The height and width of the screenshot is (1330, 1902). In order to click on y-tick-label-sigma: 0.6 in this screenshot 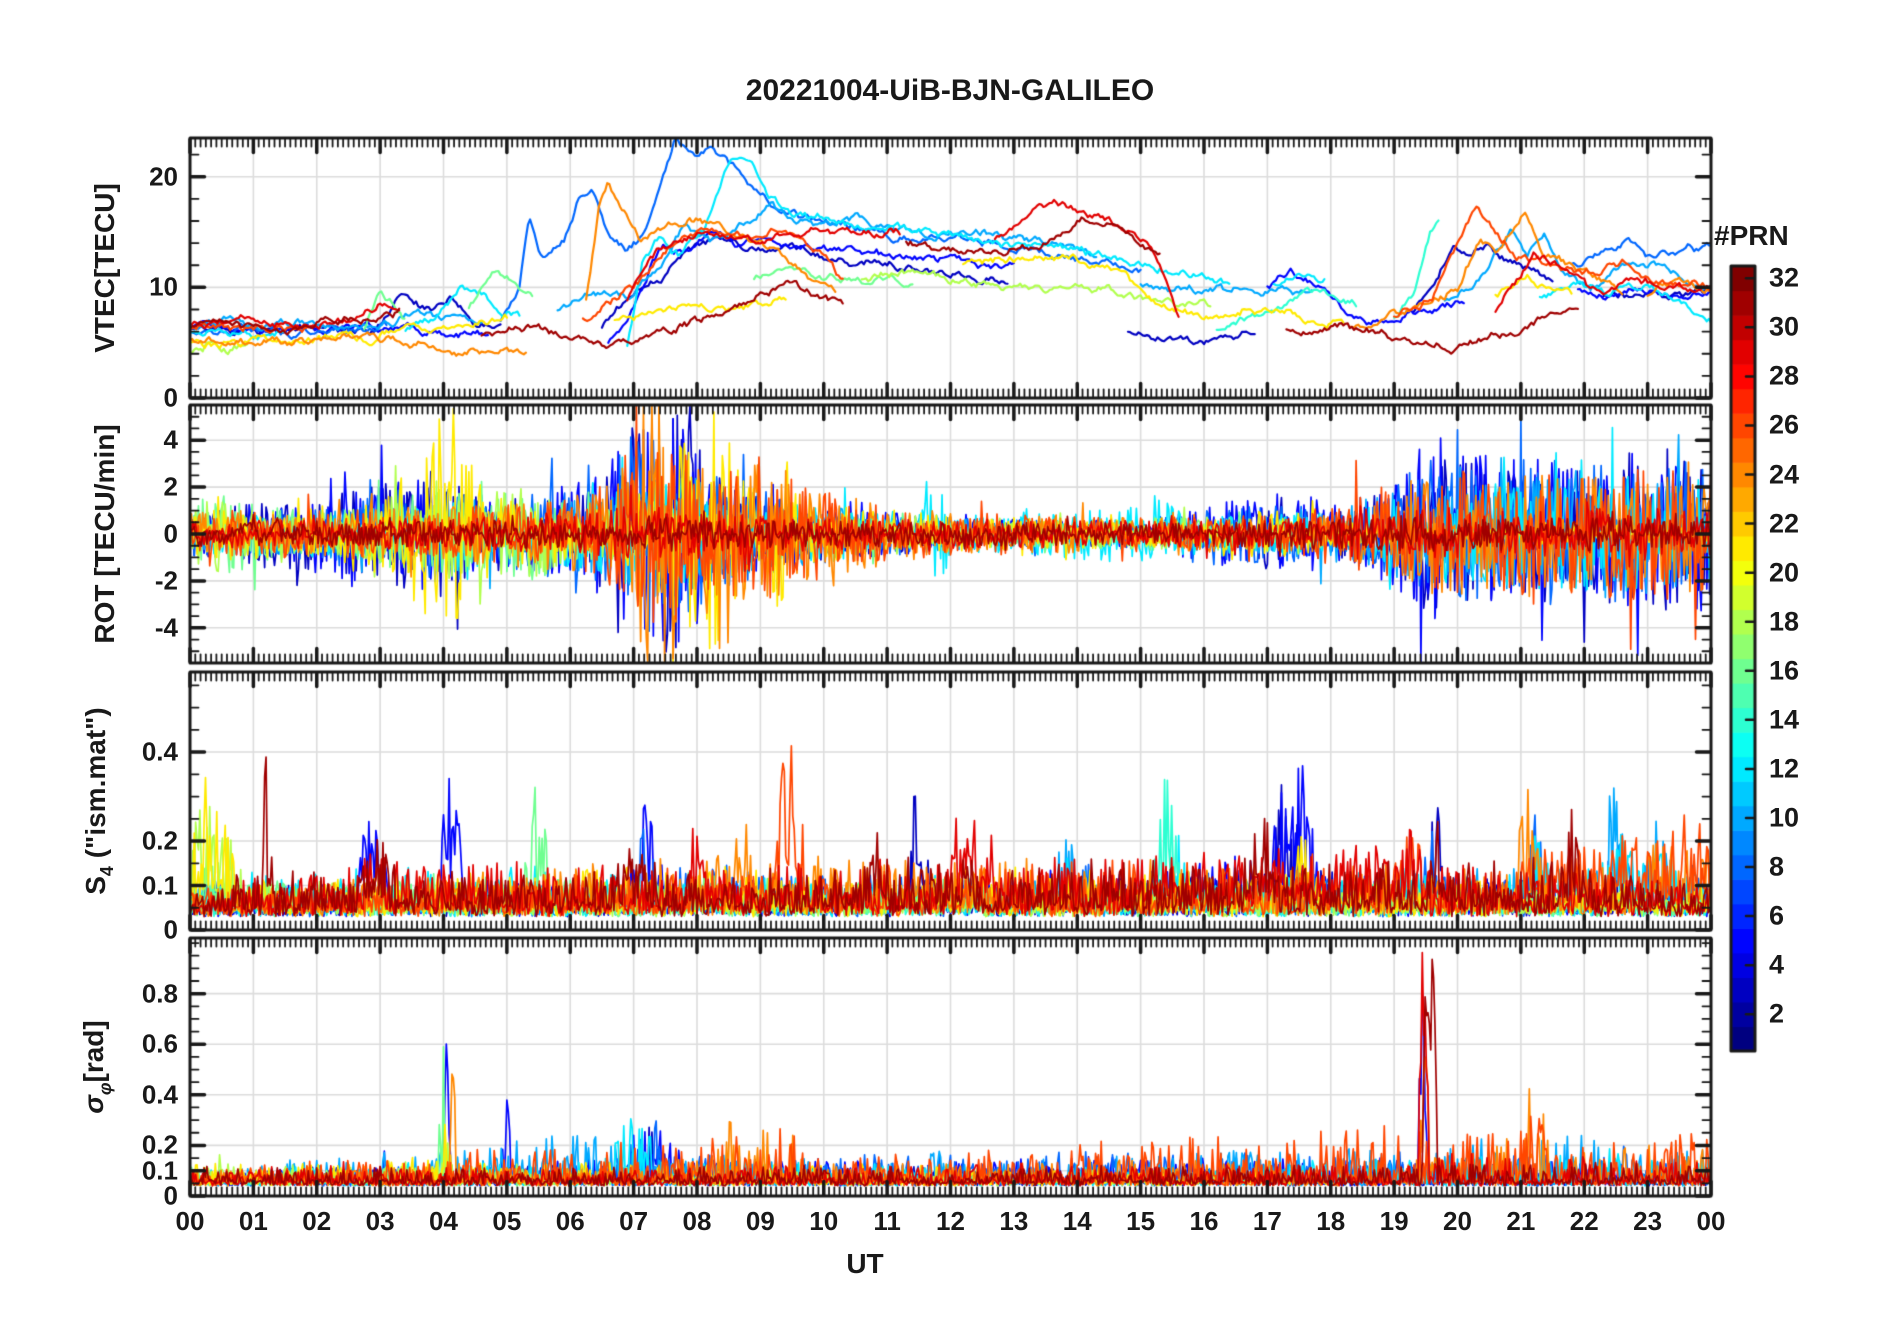, I will do `click(159, 1043)`.